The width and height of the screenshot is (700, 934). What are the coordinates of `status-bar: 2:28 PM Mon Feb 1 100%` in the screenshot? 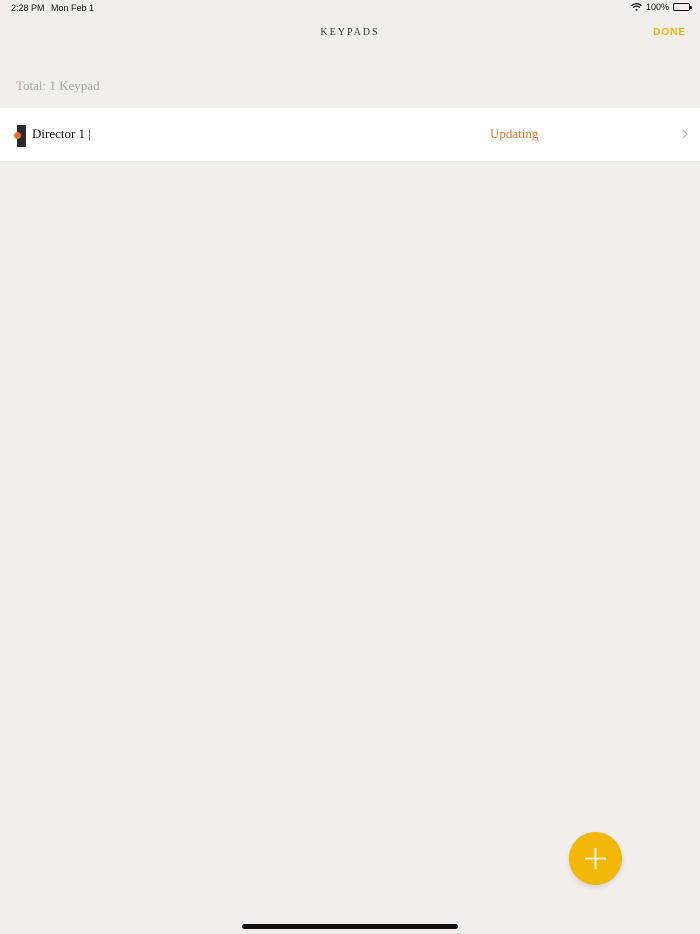 It's located at (350, 9).